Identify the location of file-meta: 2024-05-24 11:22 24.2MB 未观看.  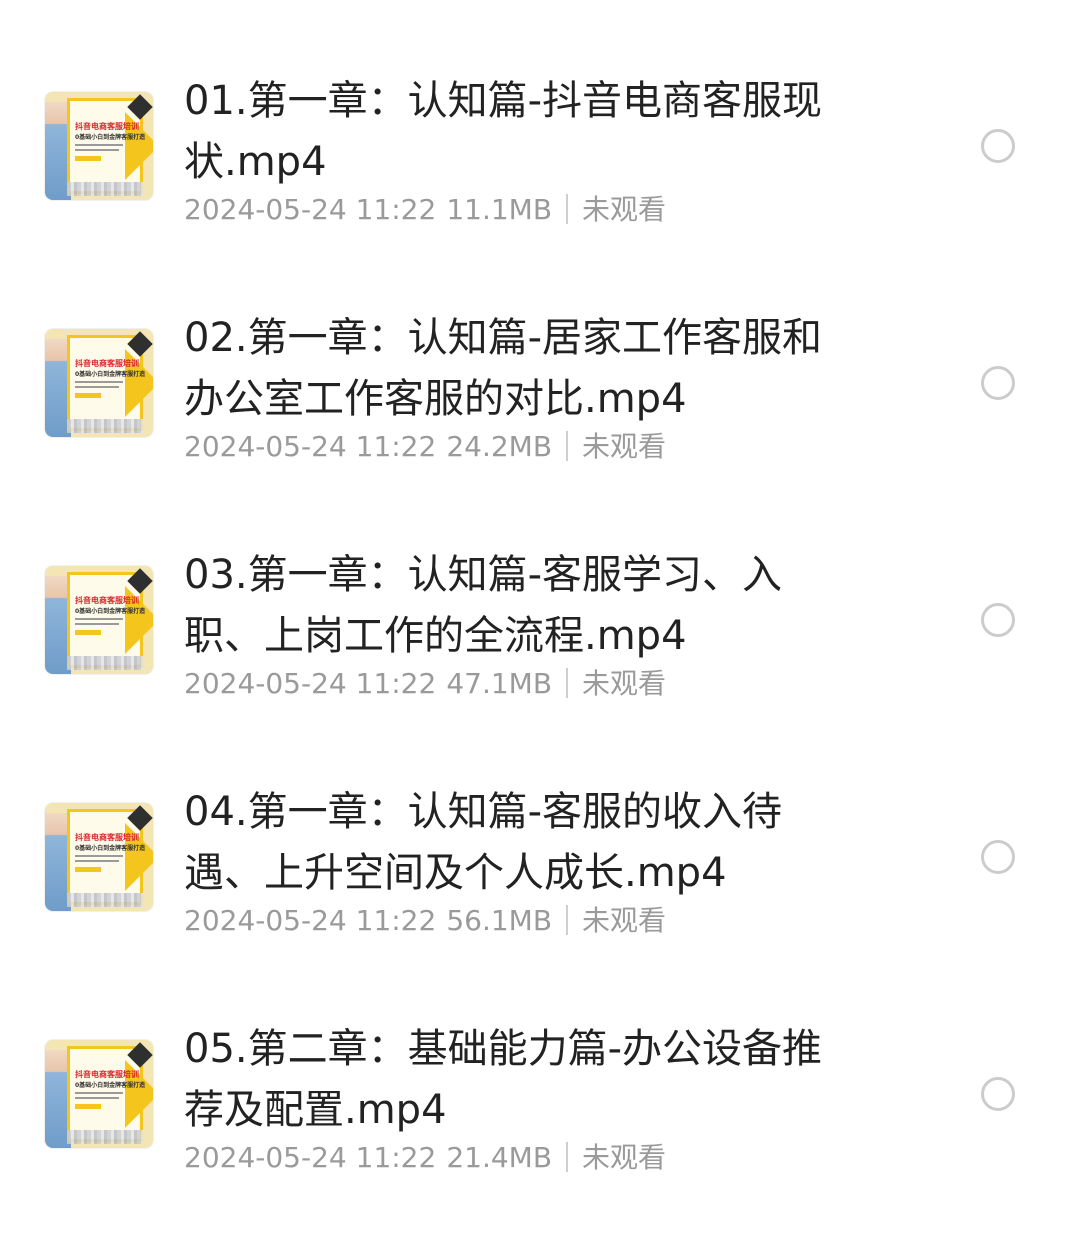
(425, 447).